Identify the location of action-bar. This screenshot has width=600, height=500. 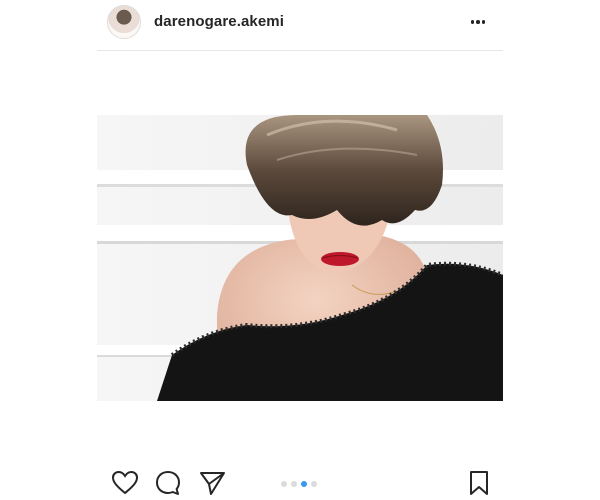
(300, 483).